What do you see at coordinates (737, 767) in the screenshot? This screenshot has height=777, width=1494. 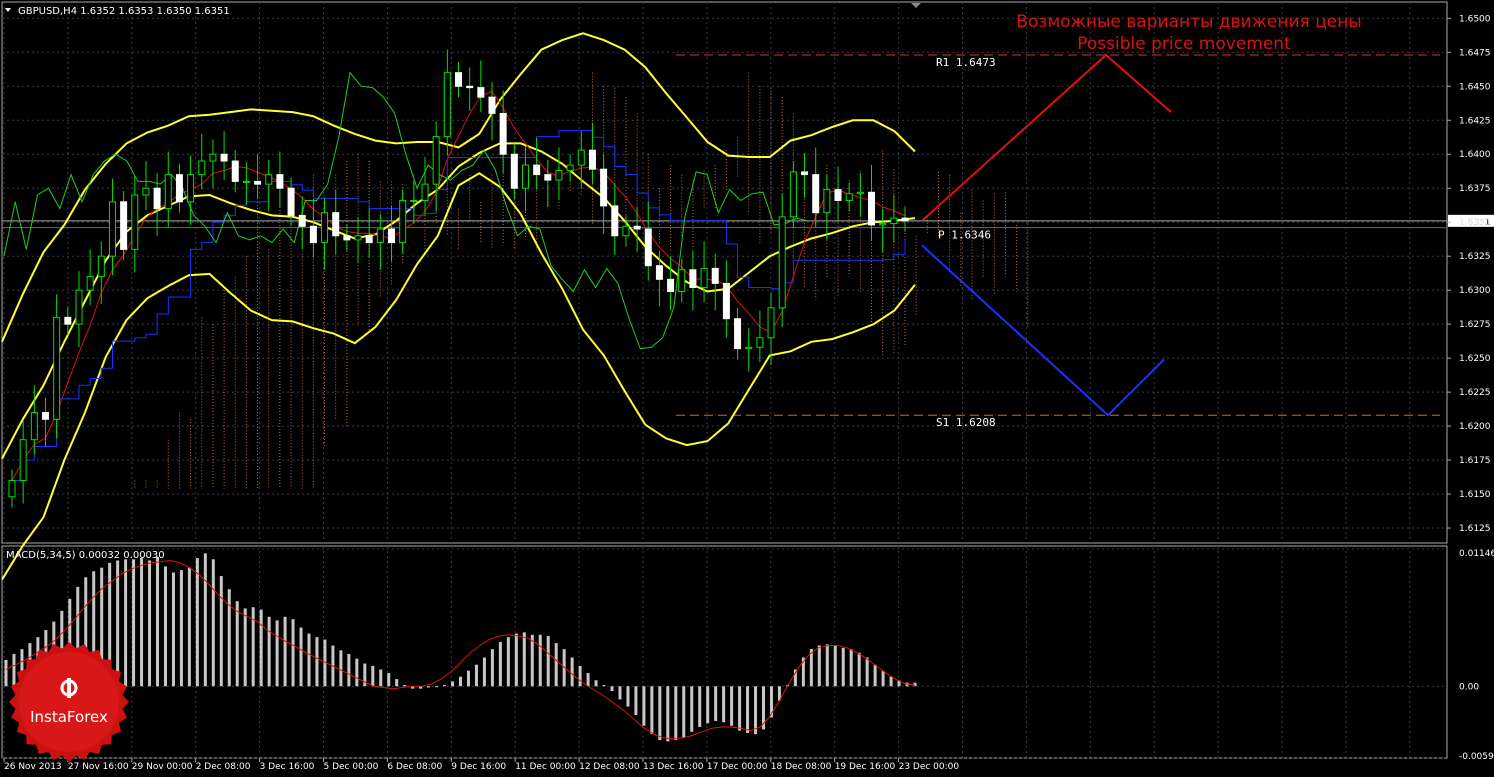 I see `x-tick-label: 17 Dec 00:00` at bounding box center [737, 767].